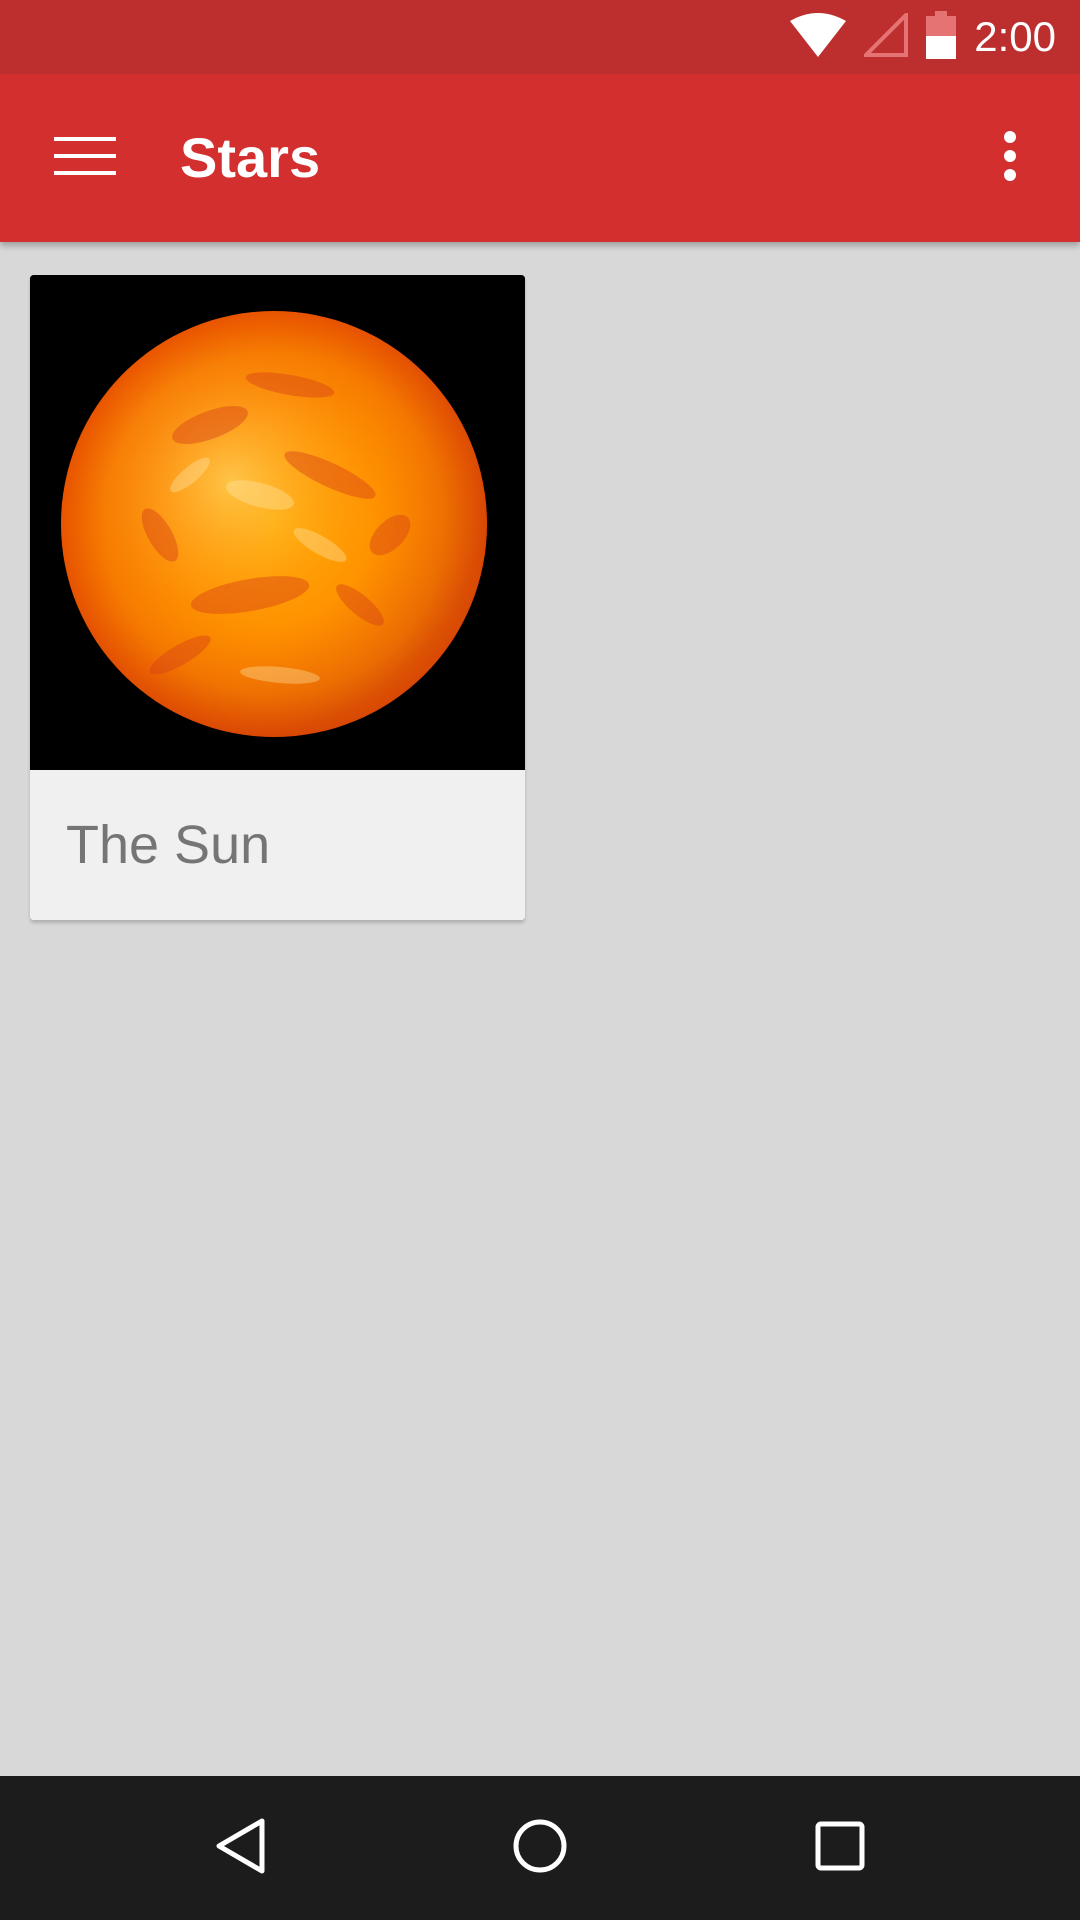  I want to click on app-bar: Stars, so click(540, 158).